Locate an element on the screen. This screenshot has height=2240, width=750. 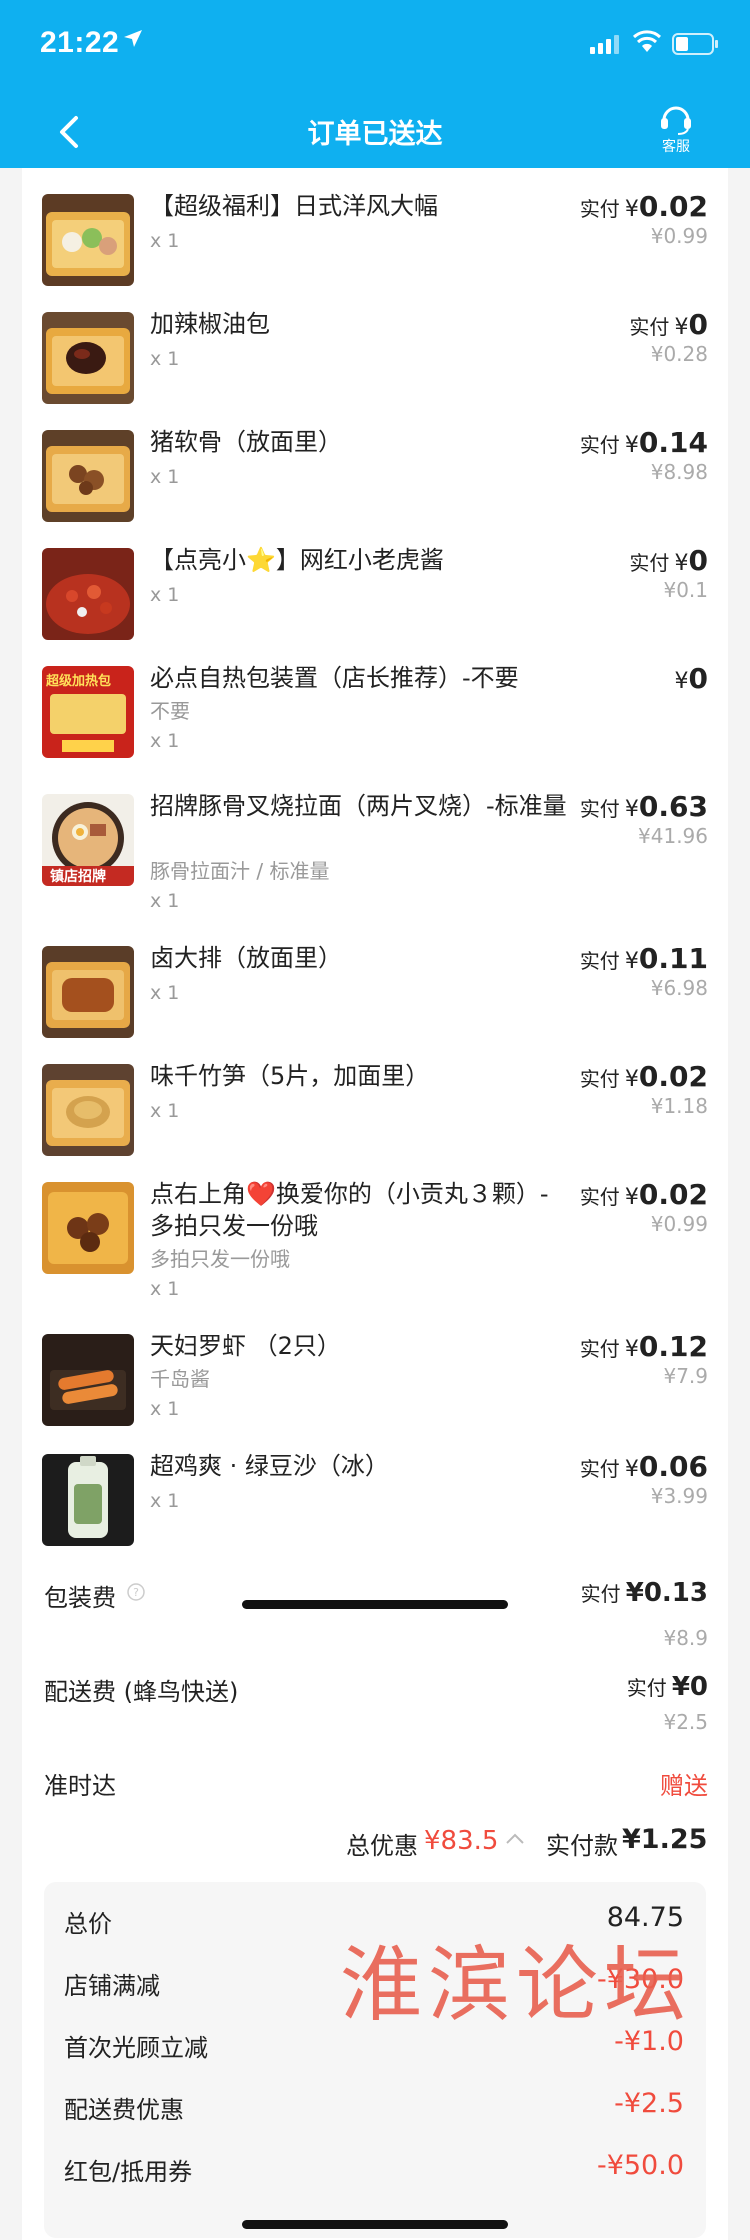
bill-row-coupon: 红包/抵用券 -¥50.0 is located at coordinates (374, 2168).